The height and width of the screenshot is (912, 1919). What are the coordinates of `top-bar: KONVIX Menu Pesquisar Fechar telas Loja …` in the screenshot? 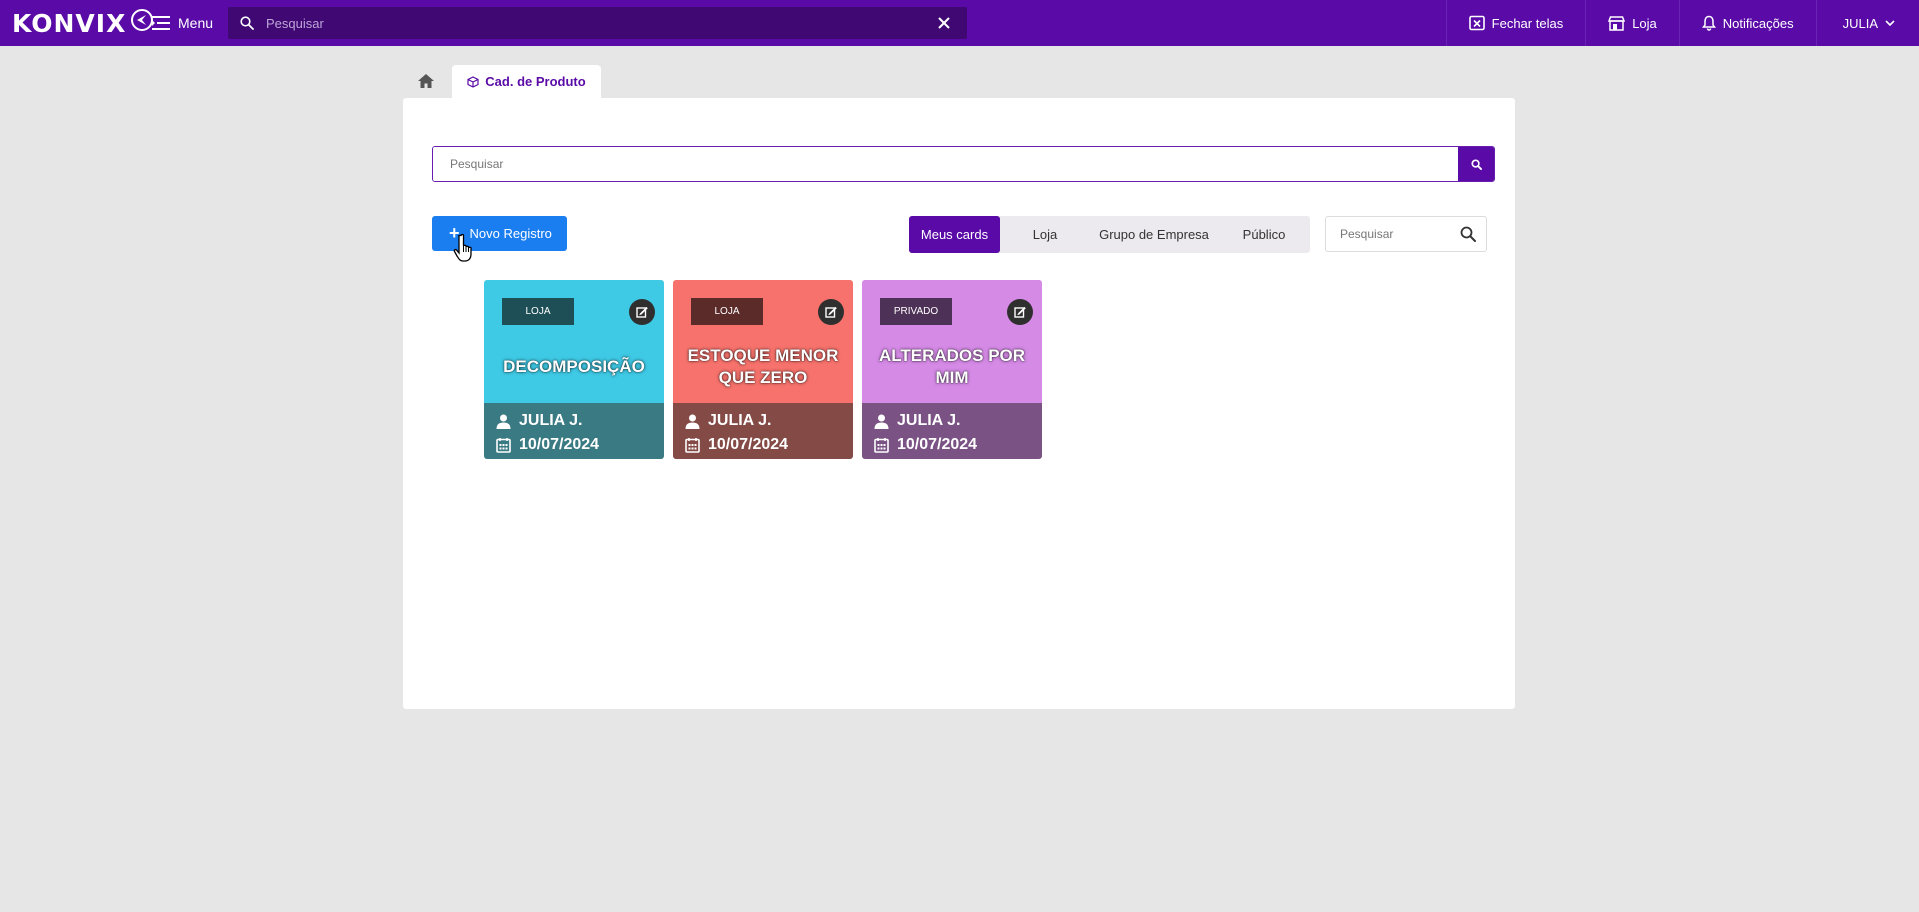 It's located at (959, 23).